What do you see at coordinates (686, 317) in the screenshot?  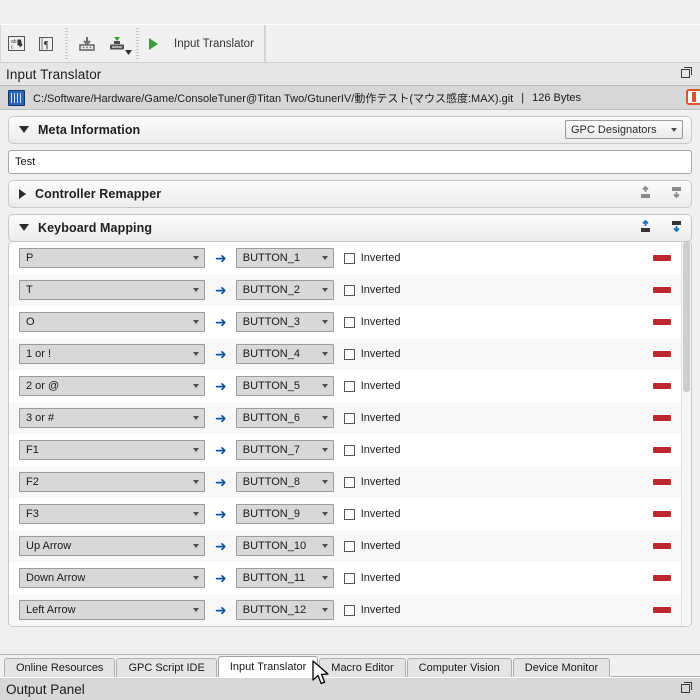 I see `mapping-scrollbar-thumb` at bounding box center [686, 317].